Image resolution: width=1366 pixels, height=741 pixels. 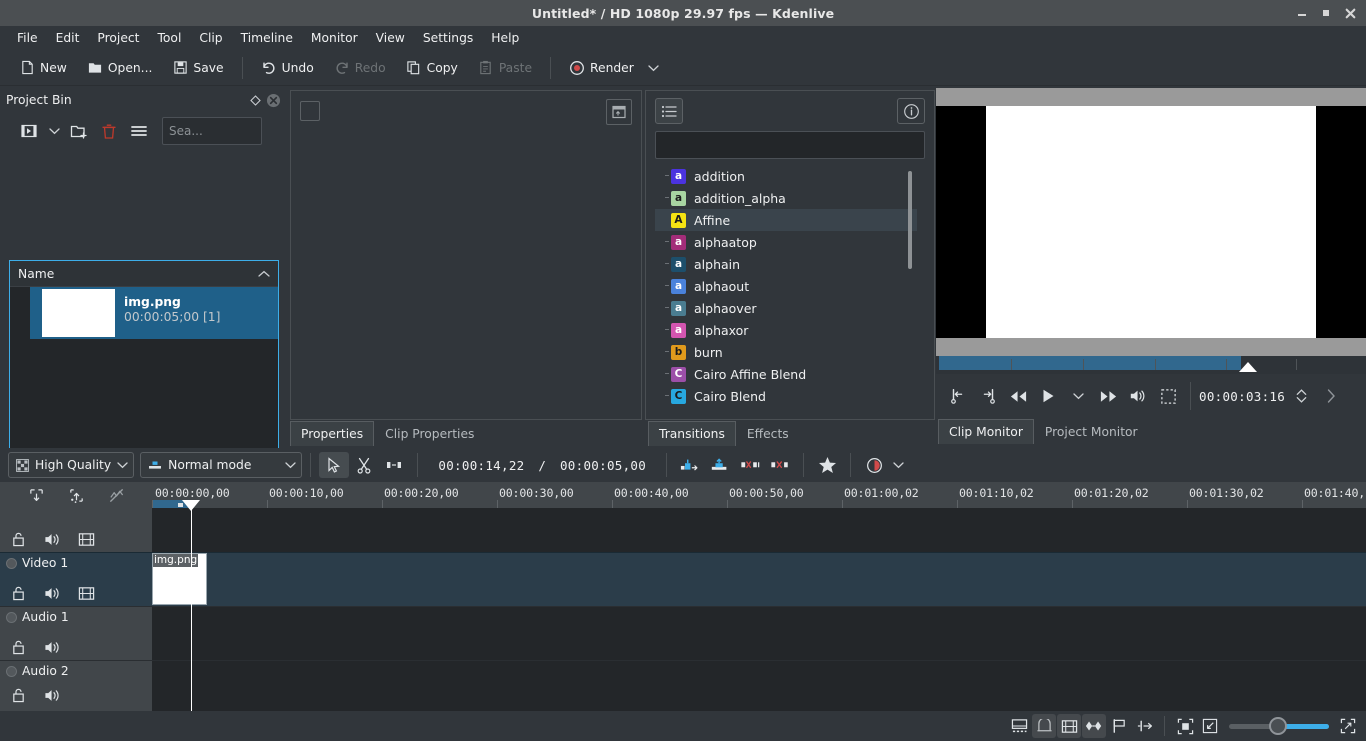 I want to click on fit-zoom-icon, so click(x=1185, y=726).